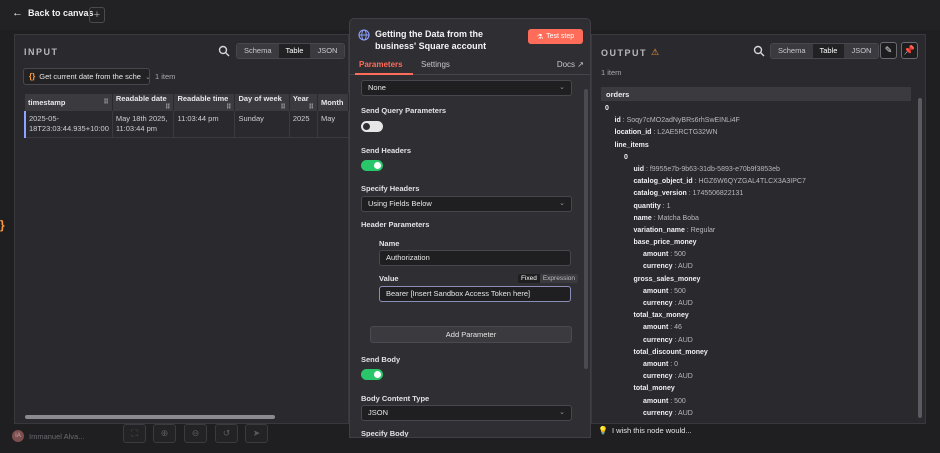 The height and width of the screenshot is (453, 940). I want to click on pencil-icon: ✎, so click(888, 50).